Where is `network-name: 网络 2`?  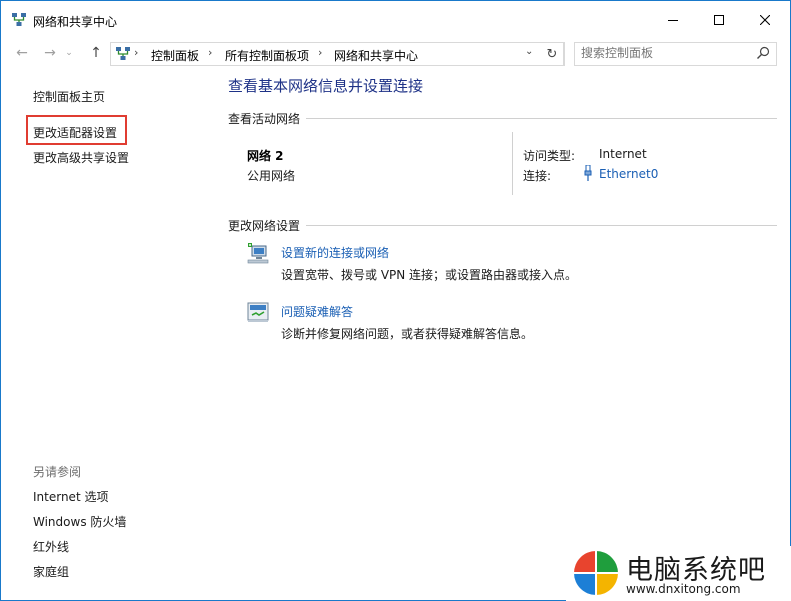
network-name: 网络 2 is located at coordinates (265, 156).